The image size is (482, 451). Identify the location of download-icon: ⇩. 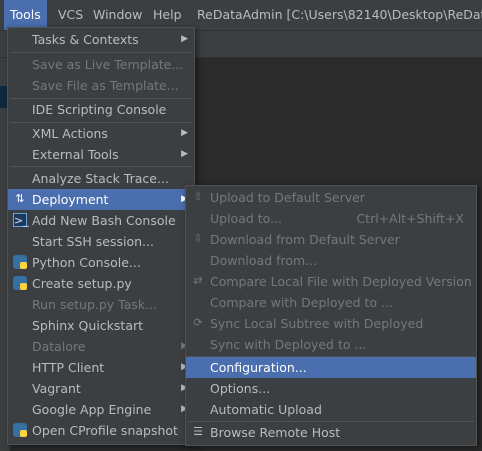
(198, 238).